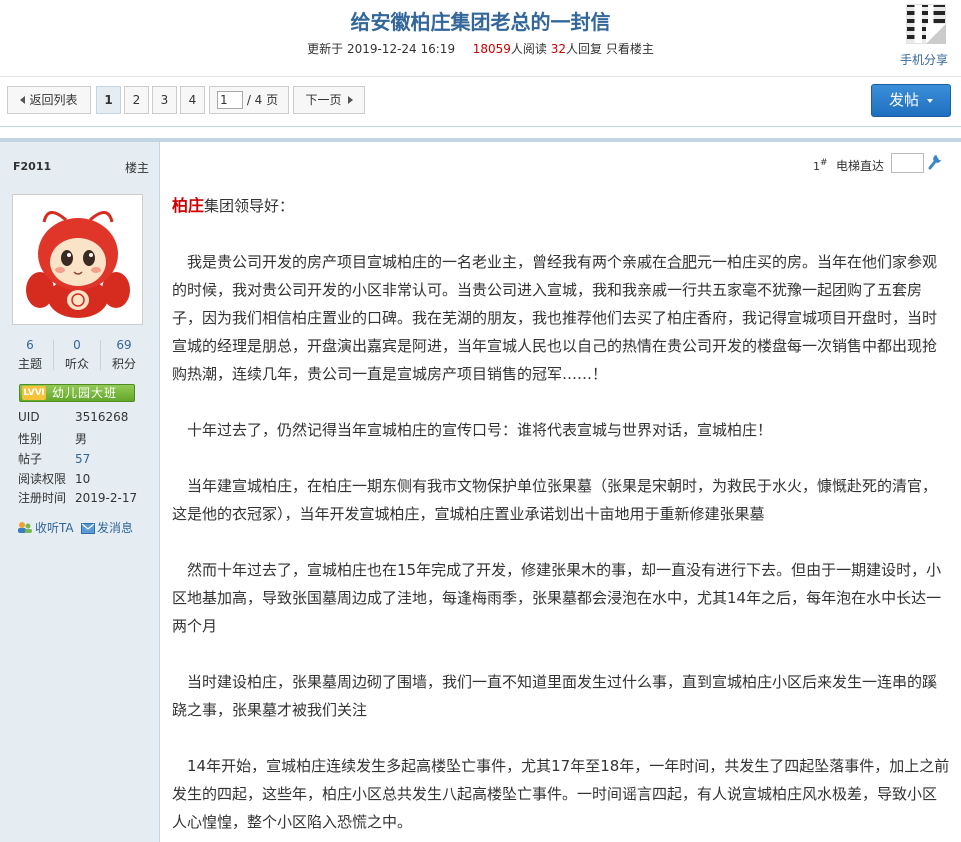 The width and height of the screenshot is (961, 842). Describe the element at coordinates (860, 166) in the screenshot. I see `elevator-label: 电梯直达` at that location.